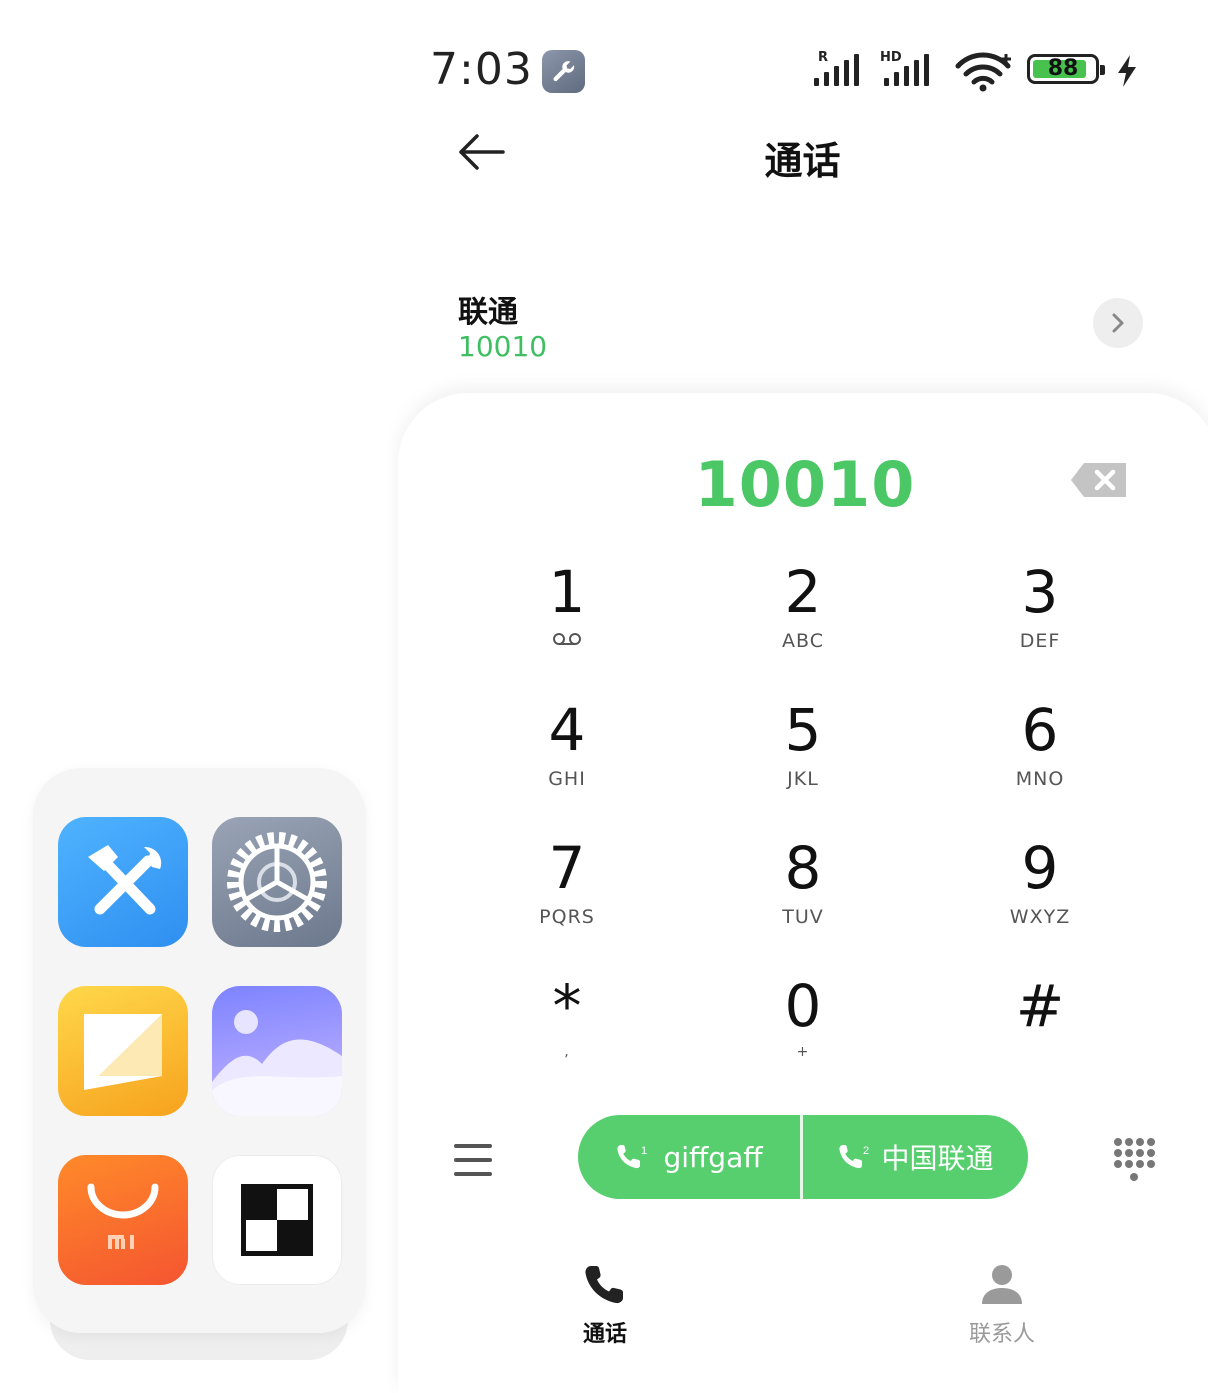 The image size is (1208, 1393). I want to click on key-9: 9 WXYZ, so click(1040, 891).